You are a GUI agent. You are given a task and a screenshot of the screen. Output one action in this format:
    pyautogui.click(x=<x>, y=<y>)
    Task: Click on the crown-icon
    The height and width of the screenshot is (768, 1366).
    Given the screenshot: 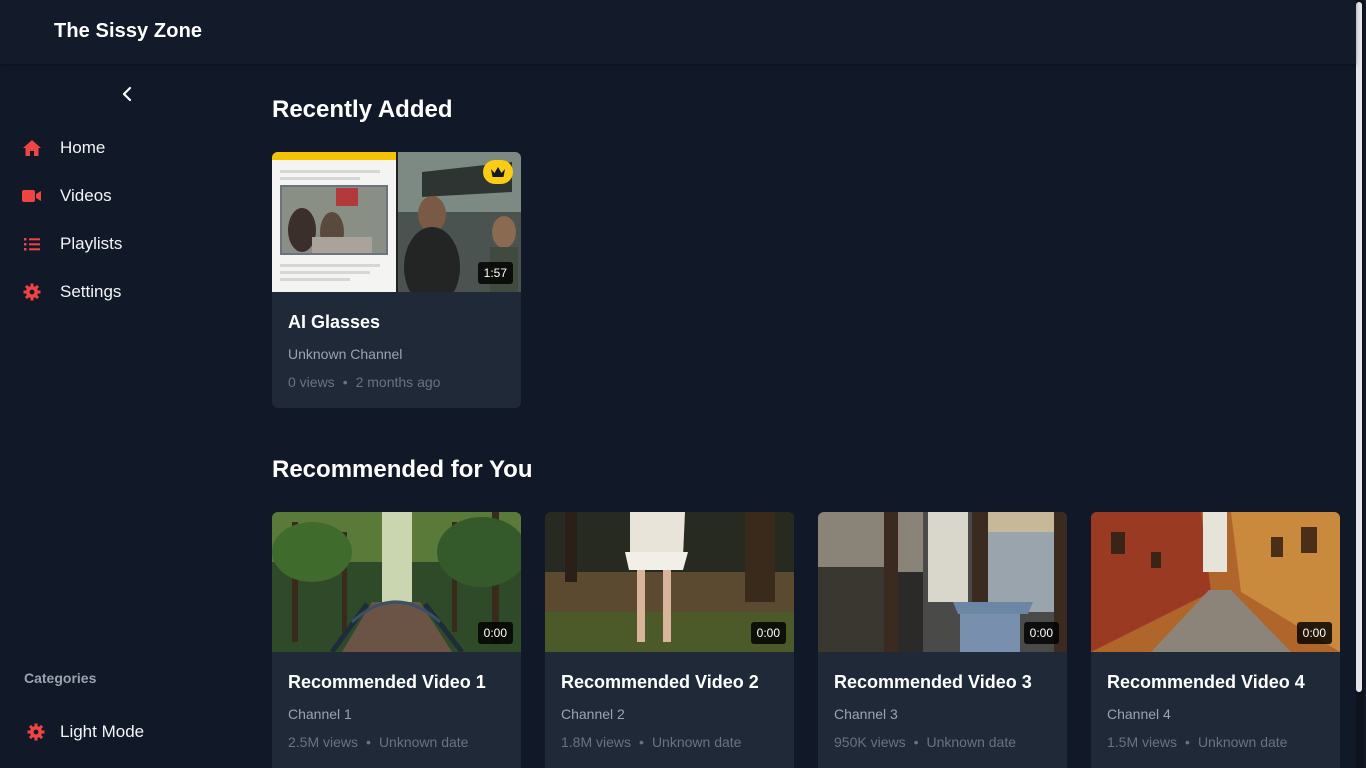 What is the action you would take?
    pyautogui.click(x=498, y=172)
    